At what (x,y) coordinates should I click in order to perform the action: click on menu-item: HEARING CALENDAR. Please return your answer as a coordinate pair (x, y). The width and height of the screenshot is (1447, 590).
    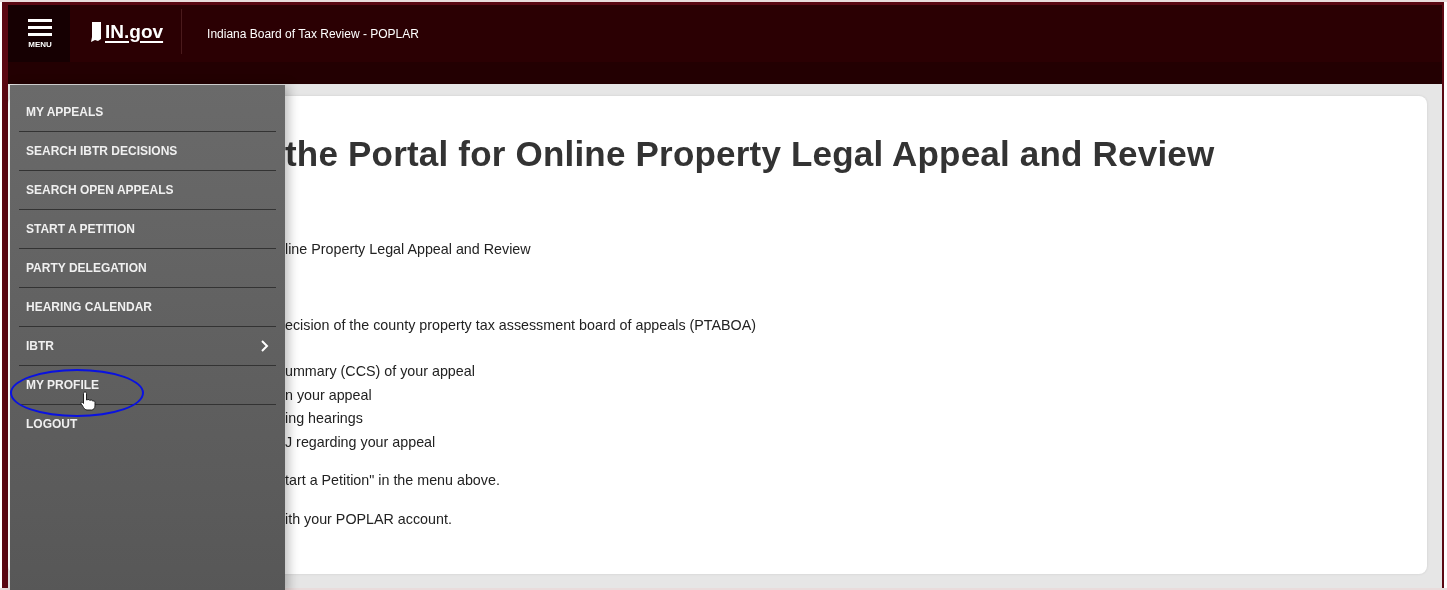
    Looking at the image, I should click on (147, 307).